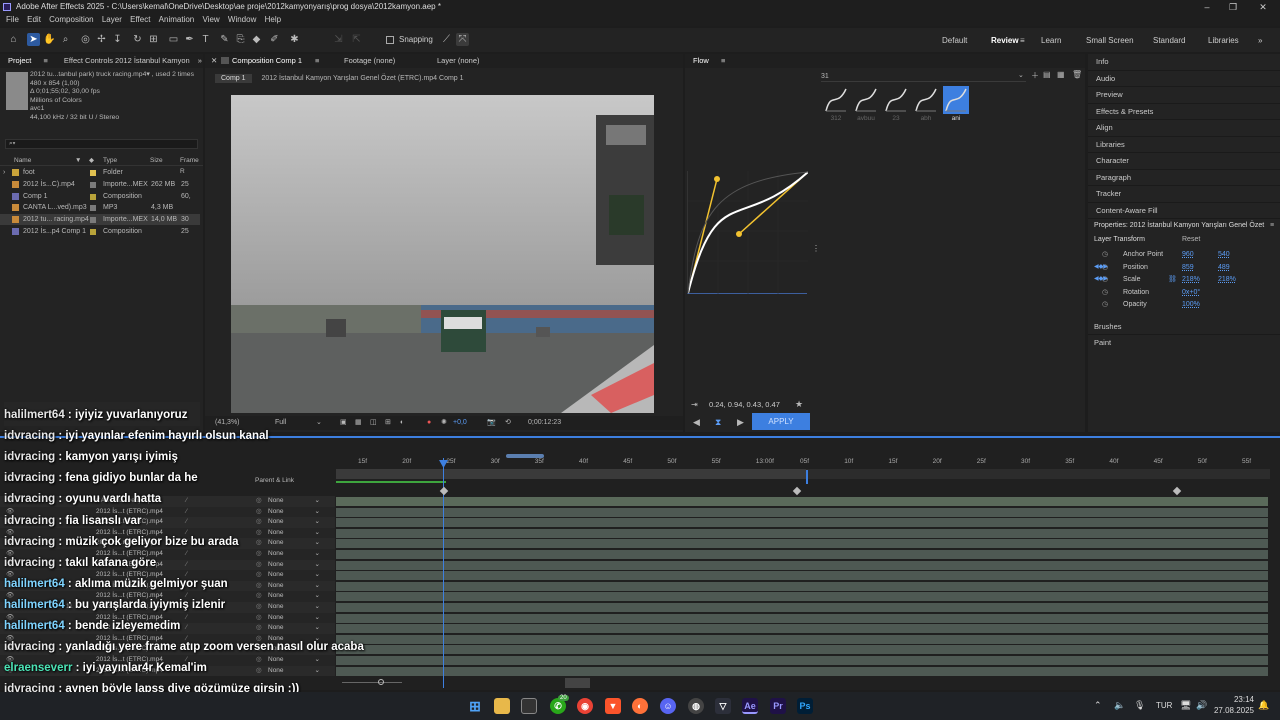  What do you see at coordinates (865, 106) in the screenshot?
I see `preset-tile: avbuu` at bounding box center [865, 106].